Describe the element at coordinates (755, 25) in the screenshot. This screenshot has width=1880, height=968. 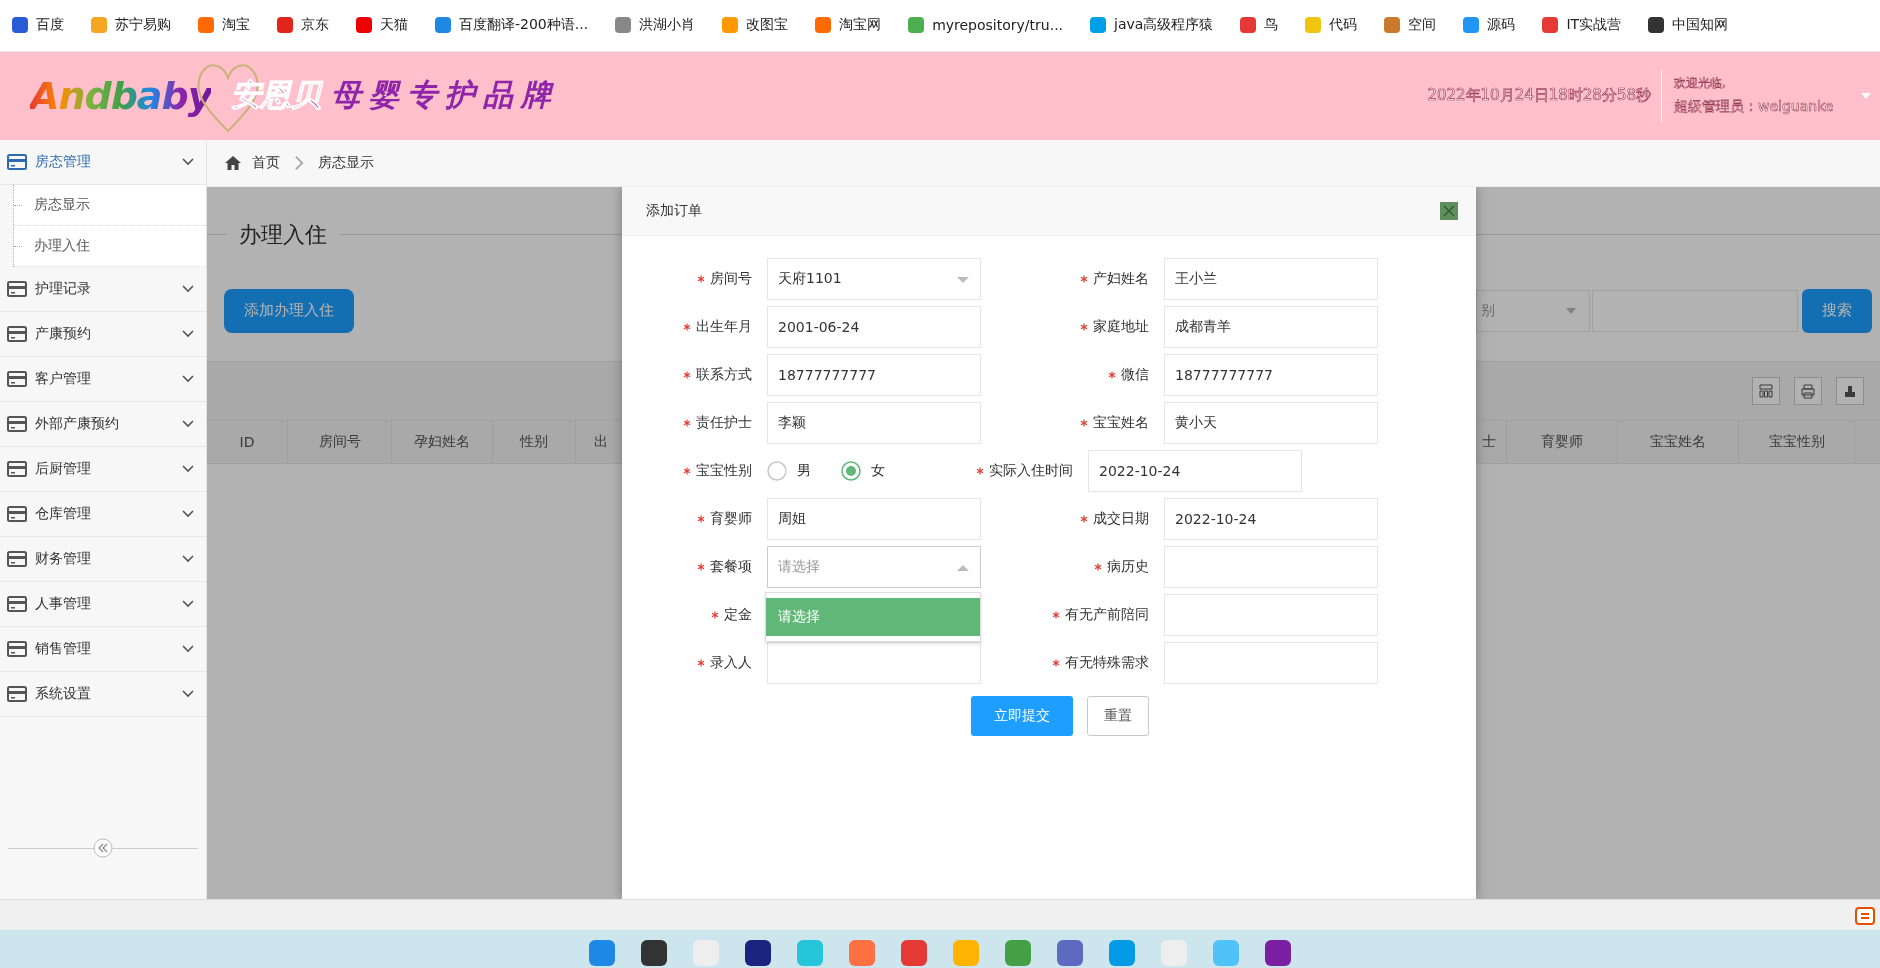
I see `bookmark-link: 改图宝` at that location.